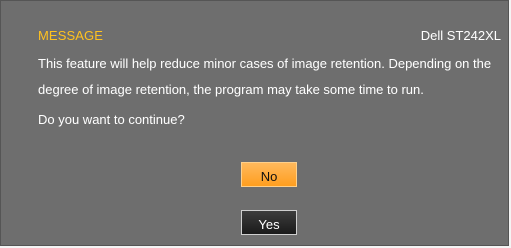  What do you see at coordinates (70, 35) in the screenshot?
I see `dialog-title: MESSAGE` at bounding box center [70, 35].